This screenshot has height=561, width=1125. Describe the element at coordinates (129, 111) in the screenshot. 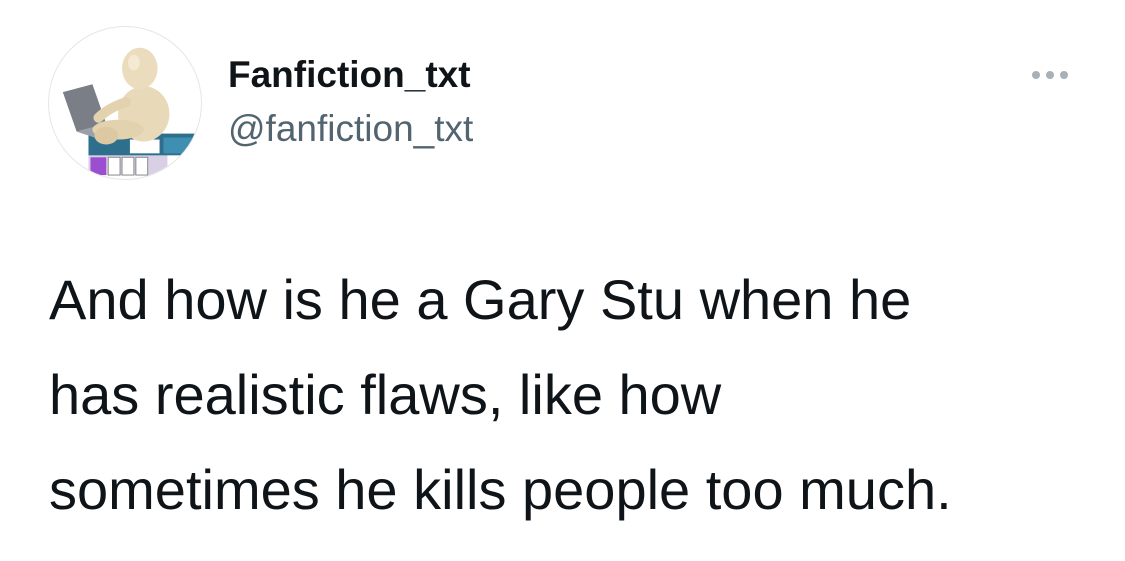

I see `avatar-figure-laptop-icon` at that location.